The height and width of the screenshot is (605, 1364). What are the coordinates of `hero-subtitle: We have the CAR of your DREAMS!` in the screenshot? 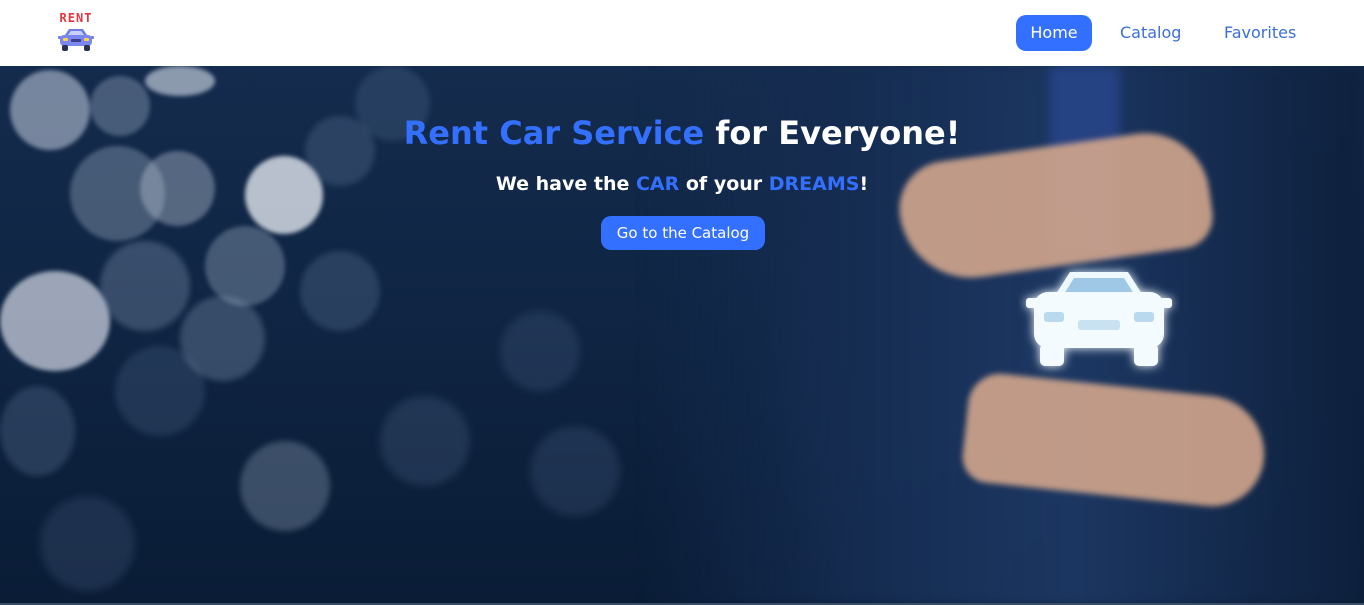 It's located at (682, 184).